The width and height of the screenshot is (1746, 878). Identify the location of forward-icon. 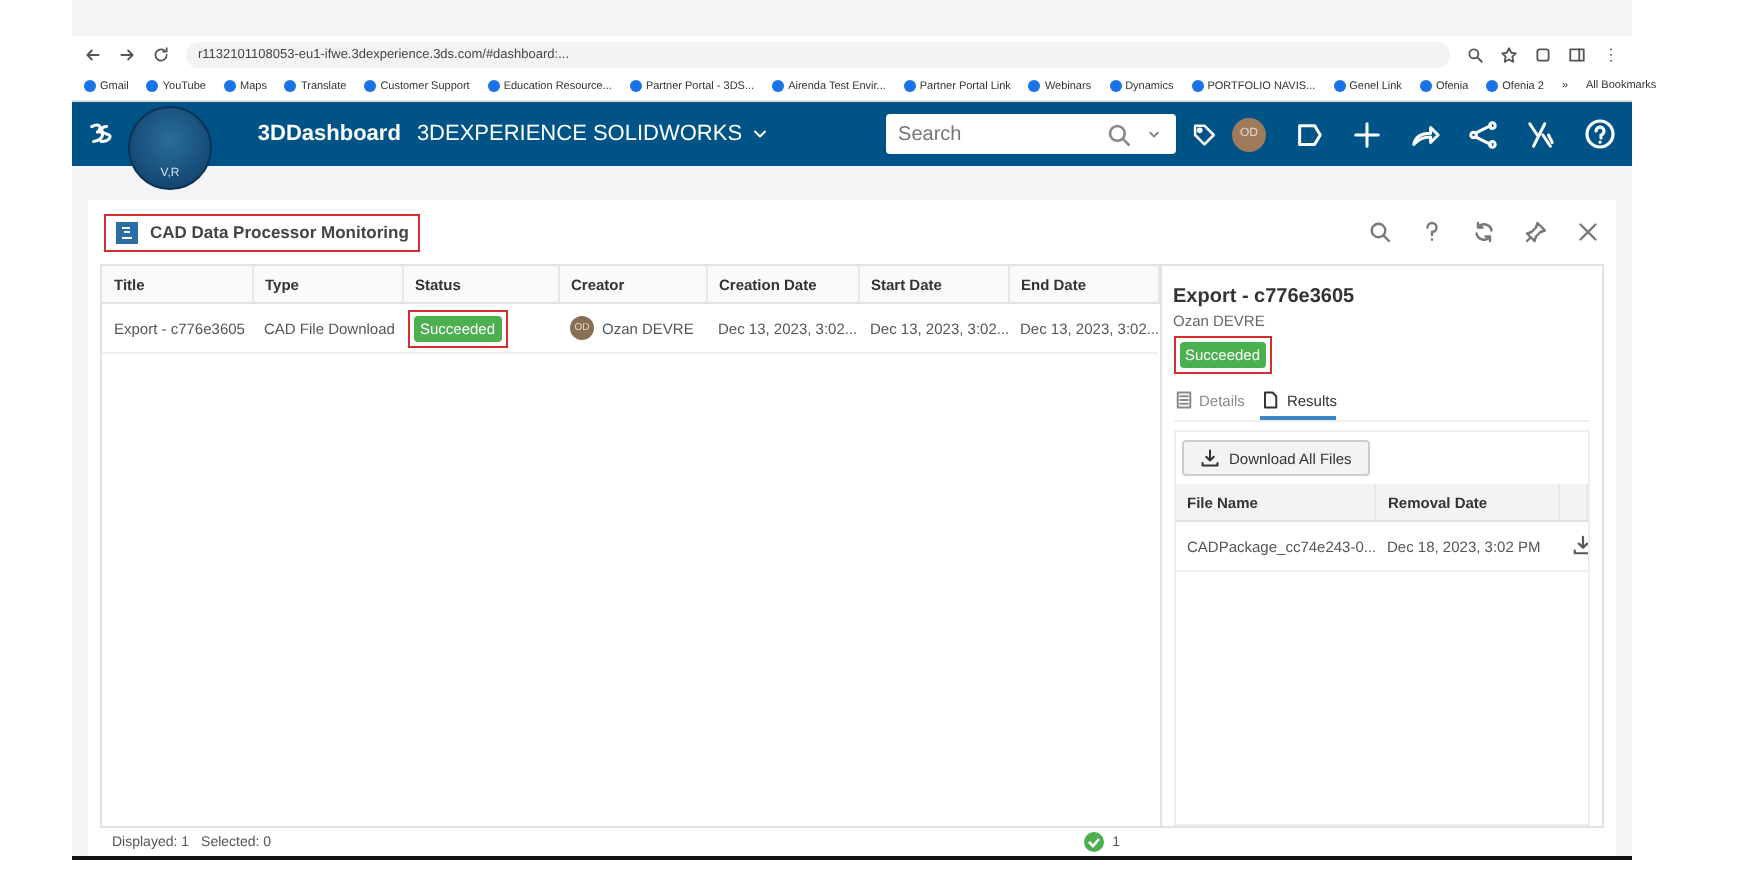
(127, 54).